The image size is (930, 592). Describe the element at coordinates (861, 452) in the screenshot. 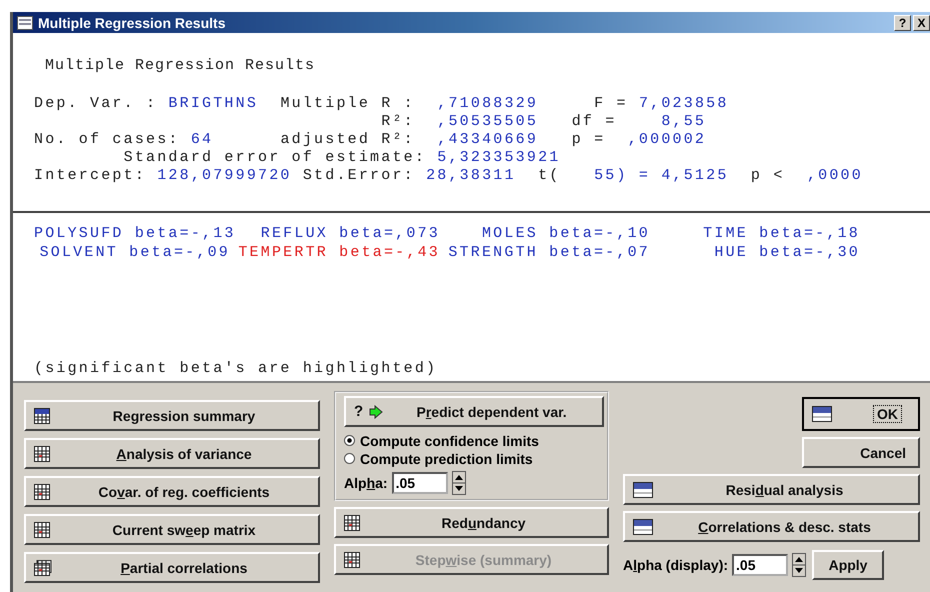

I see `cancel-button: Cancel` at that location.